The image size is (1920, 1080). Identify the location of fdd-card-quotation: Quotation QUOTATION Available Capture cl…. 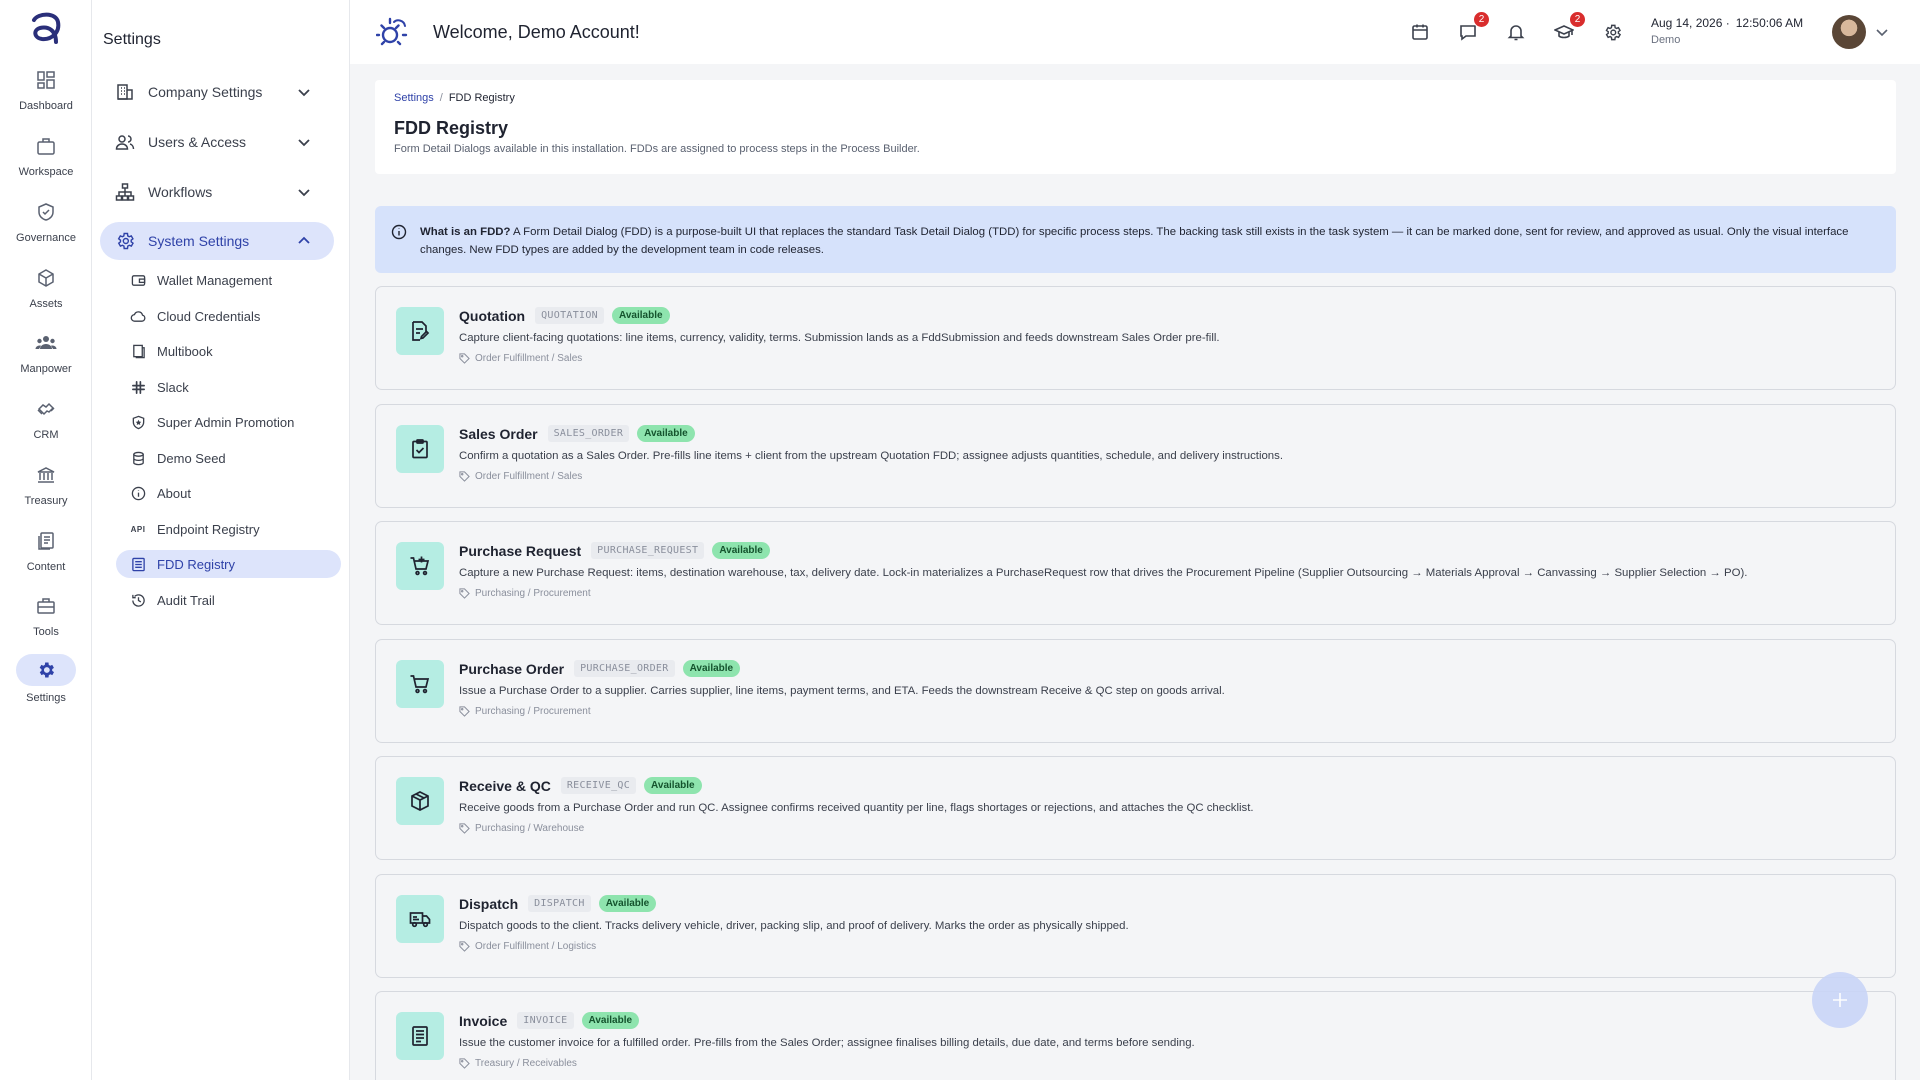
(1135, 338).